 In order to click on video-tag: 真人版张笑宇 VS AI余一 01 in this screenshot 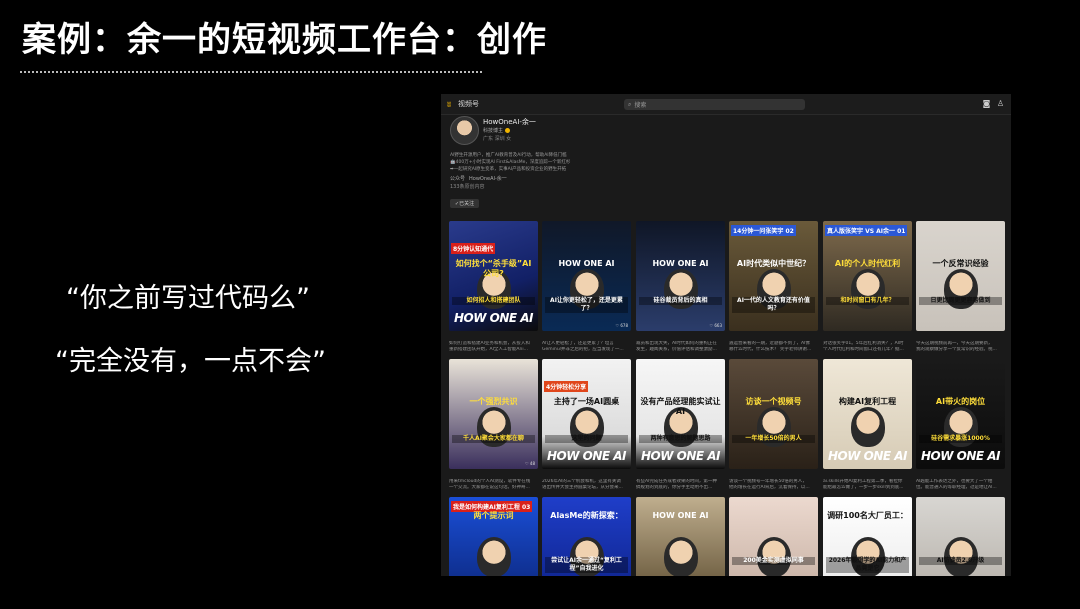, I will do `click(866, 230)`.